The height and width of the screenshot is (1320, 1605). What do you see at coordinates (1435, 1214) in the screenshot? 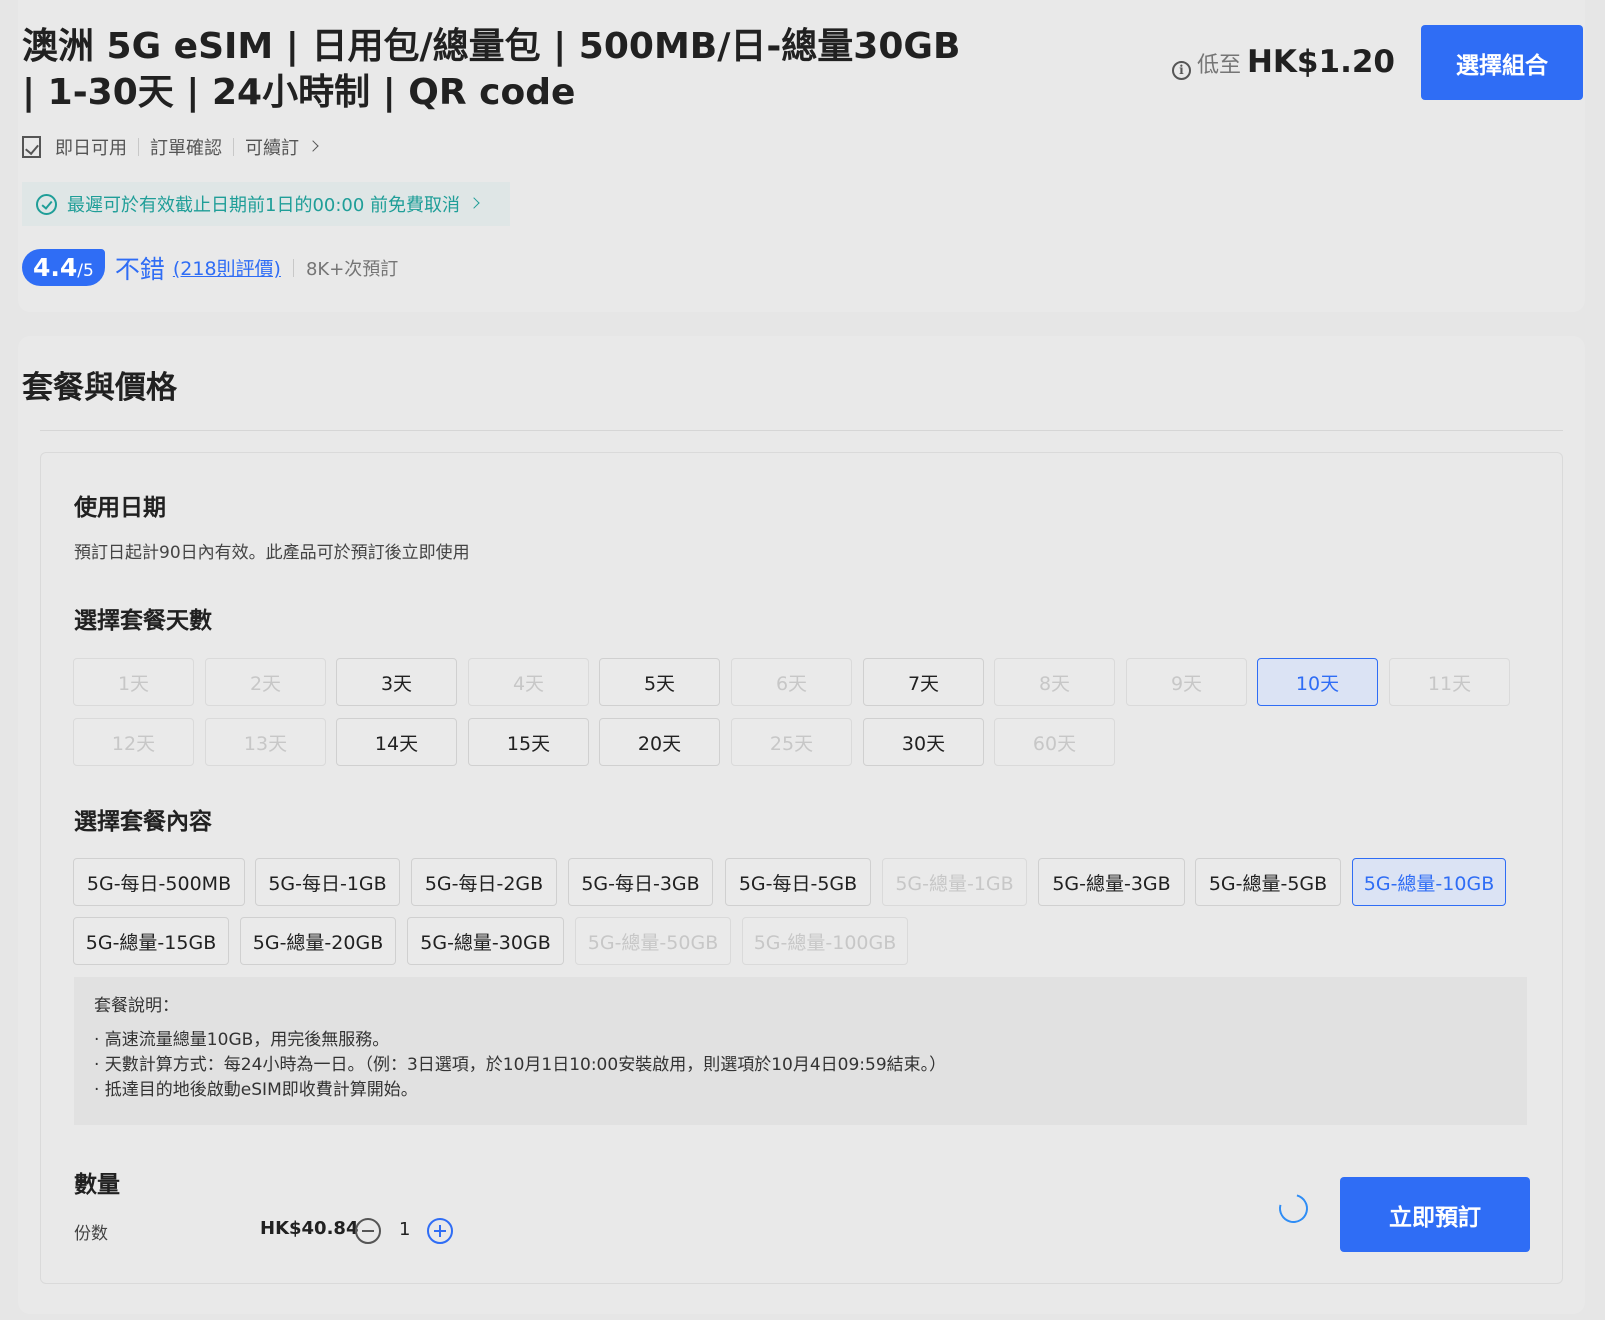
I see `book-now-button: 立即預訂` at bounding box center [1435, 1214].